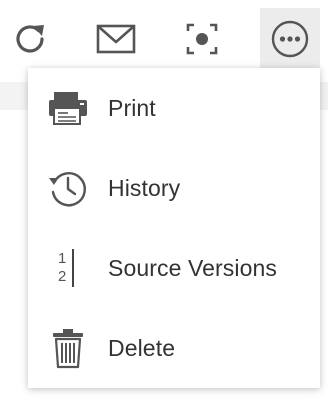 The height and width of the screenshot is (400, 328). I want to click on menu-item-label: Print, so click(132, 107).